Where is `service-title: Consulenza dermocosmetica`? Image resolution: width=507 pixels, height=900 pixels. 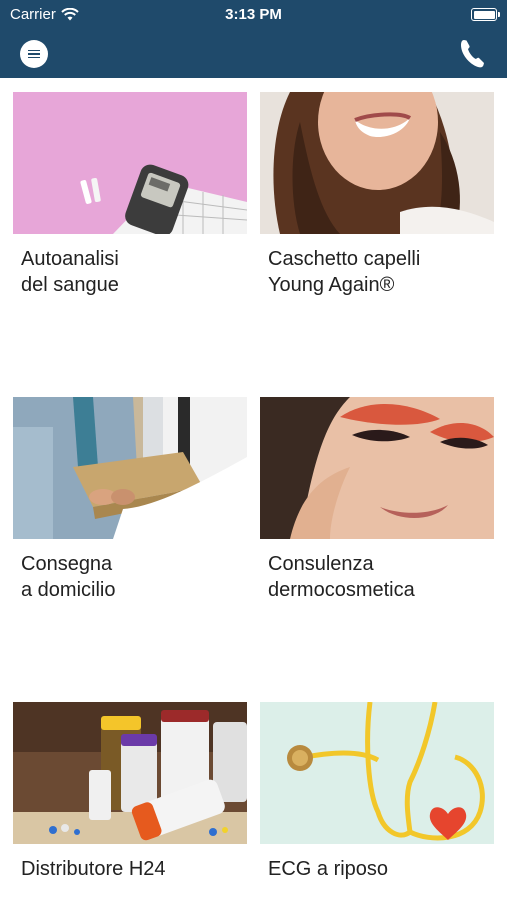
service-title: Consulenza dermocosmetica is located at coordinates (341, 577).